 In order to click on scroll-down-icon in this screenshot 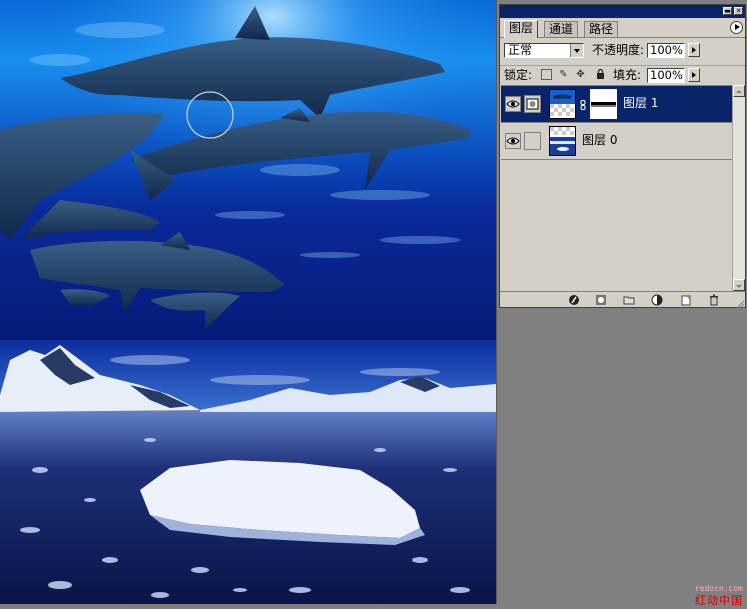, I will do `click(739, 285)`.